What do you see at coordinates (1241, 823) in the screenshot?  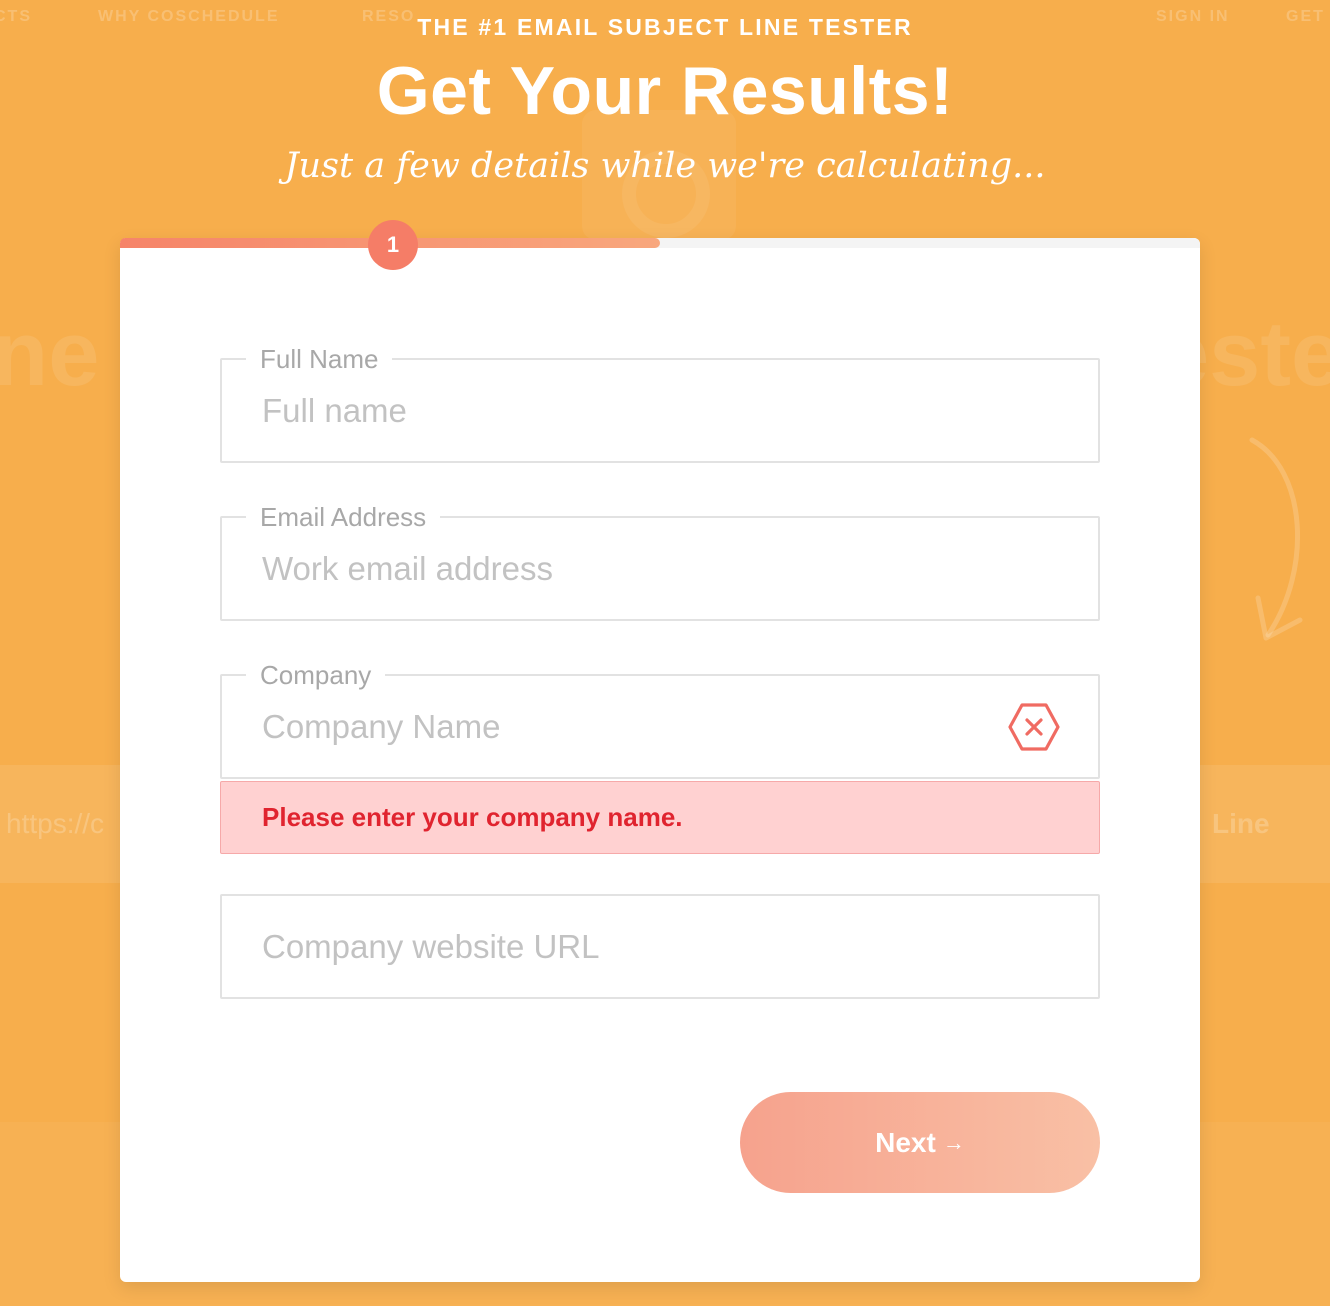 I see `bg-subject-line-text: Line` at bounding box center [1241, 823].